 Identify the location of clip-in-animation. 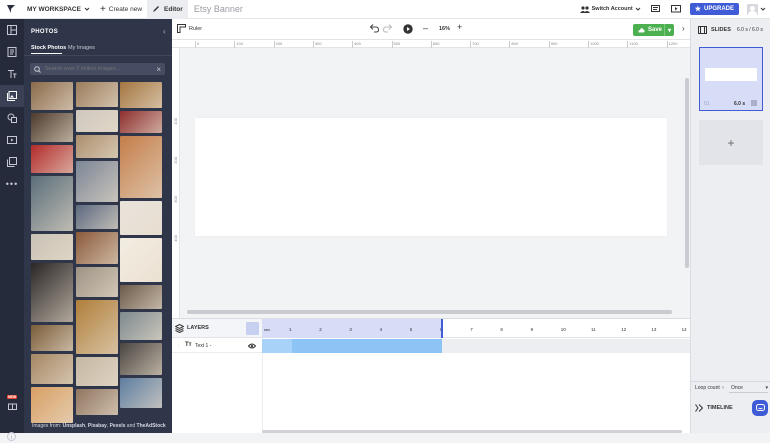
(277, 346).